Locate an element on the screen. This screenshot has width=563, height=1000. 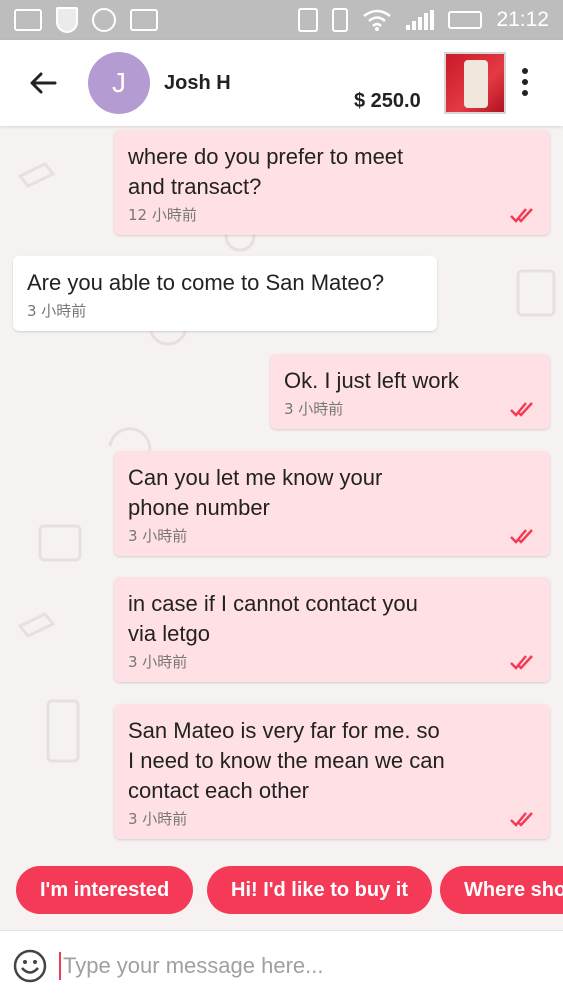
quick-reply-where: Where sho is located at coordinates (501, 890).